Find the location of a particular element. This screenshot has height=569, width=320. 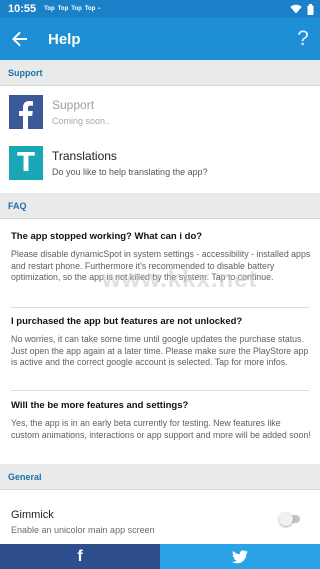

section-header-general: General is located at coordinates (160, 477).